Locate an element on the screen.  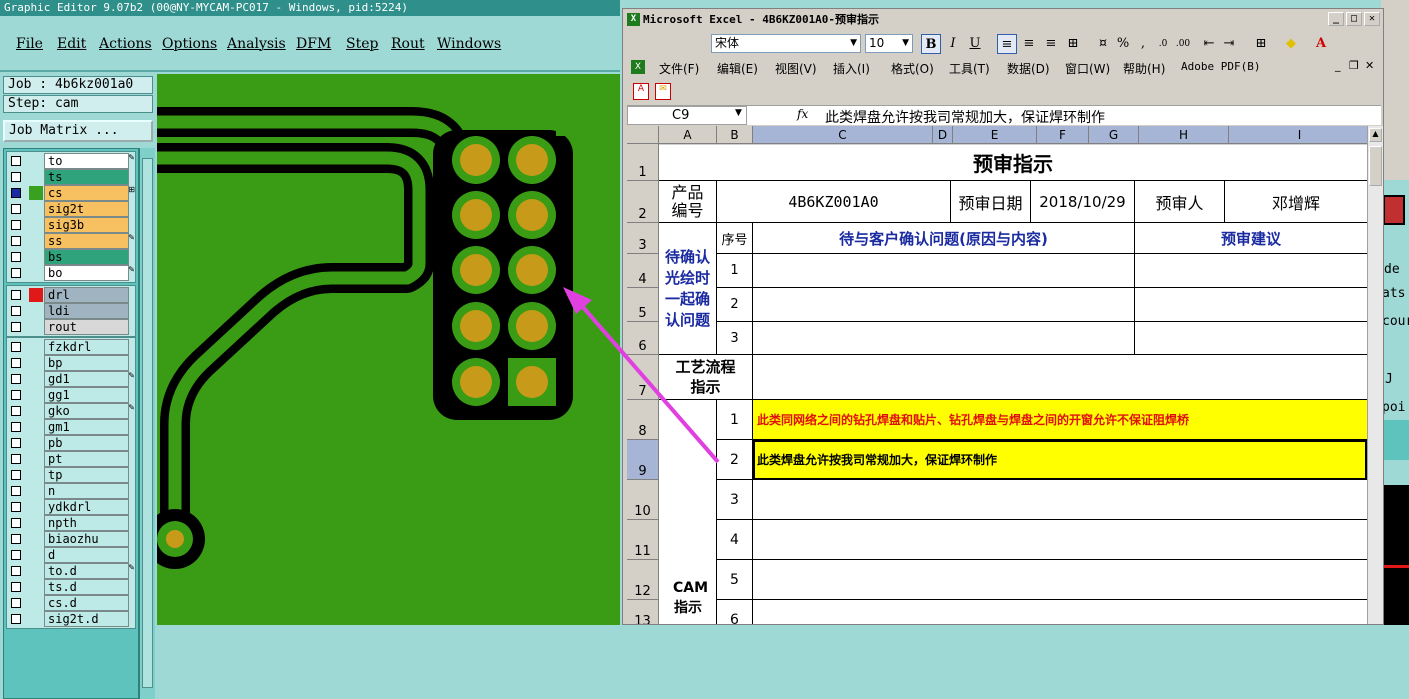
row-header: 5 is located at coordinates (643, 305).